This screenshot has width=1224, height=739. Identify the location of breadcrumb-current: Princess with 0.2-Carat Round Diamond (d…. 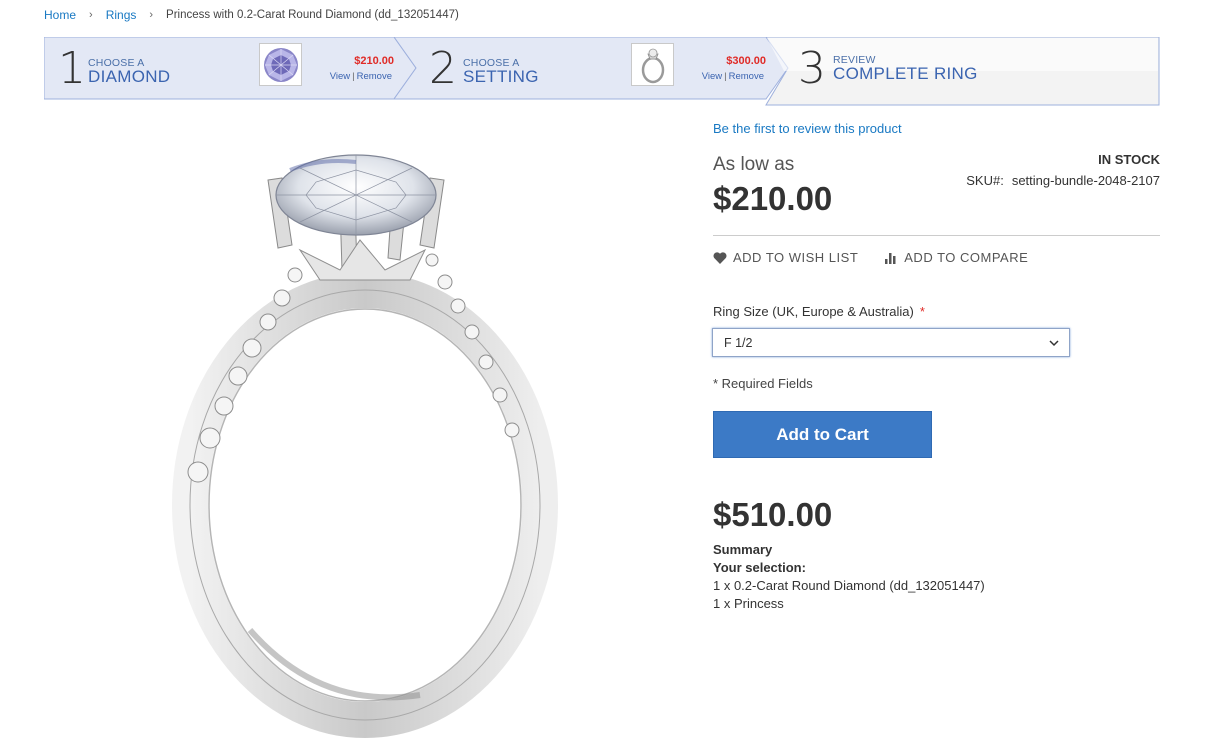
(312, 15).